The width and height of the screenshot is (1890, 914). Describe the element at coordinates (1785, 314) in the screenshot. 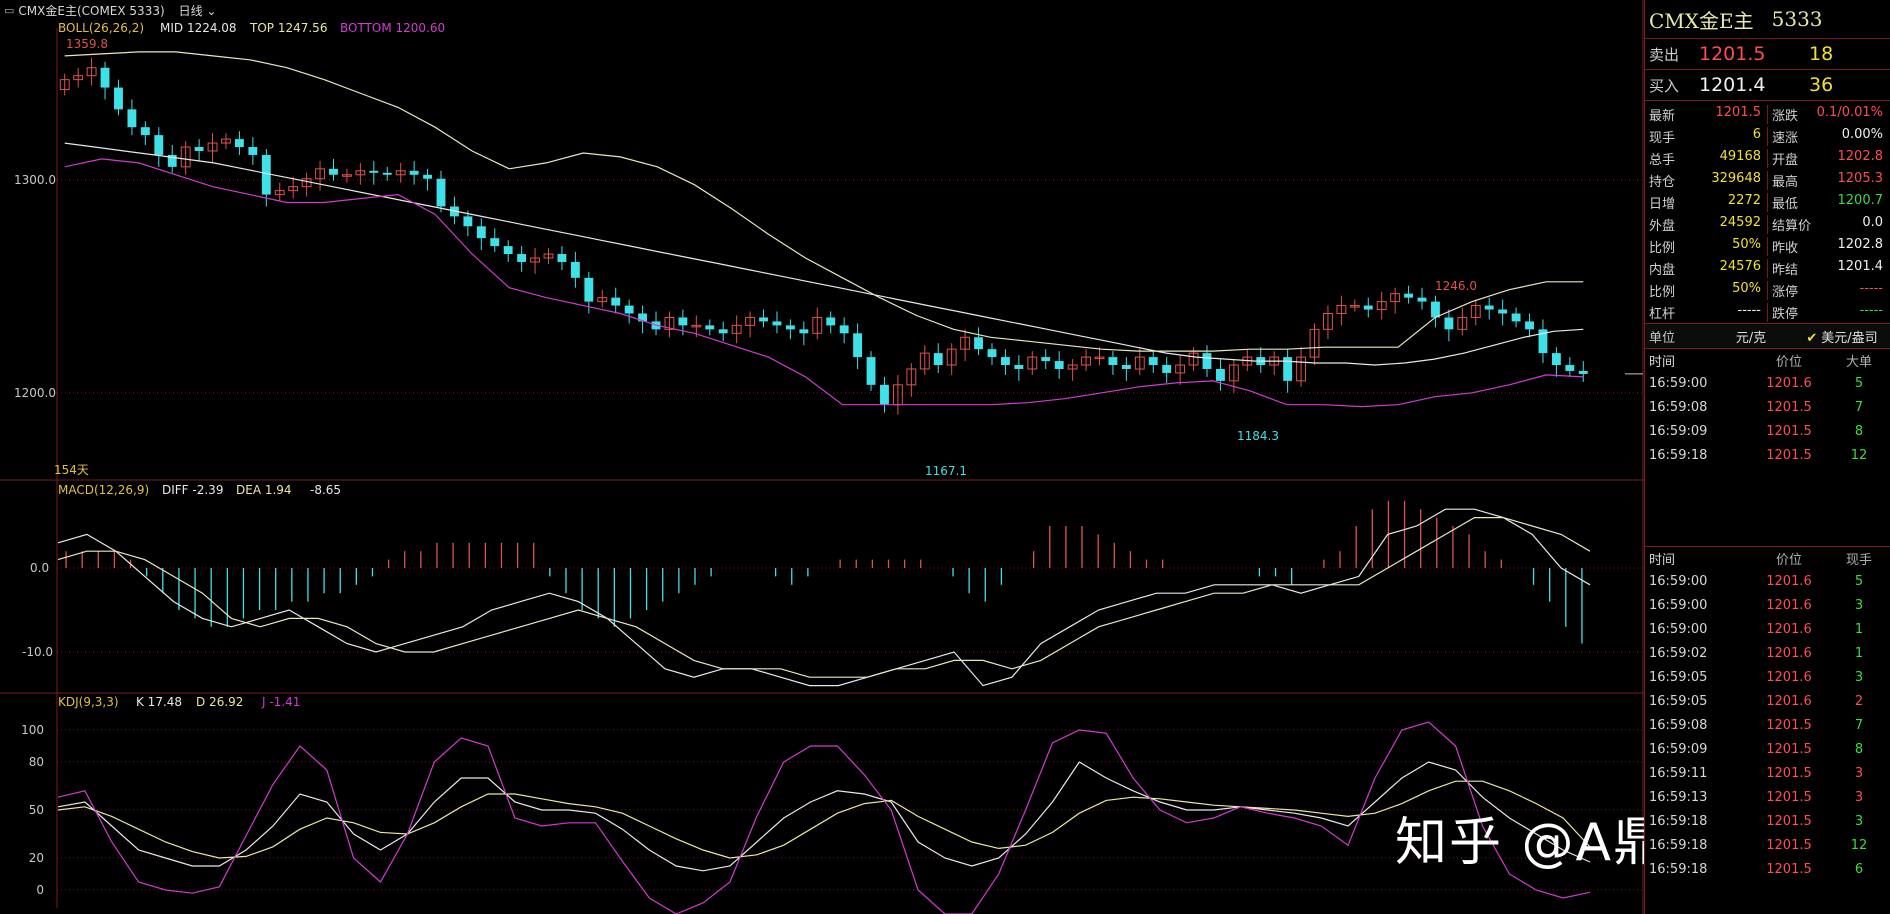

I see `stat-key: 跌停` at that location.